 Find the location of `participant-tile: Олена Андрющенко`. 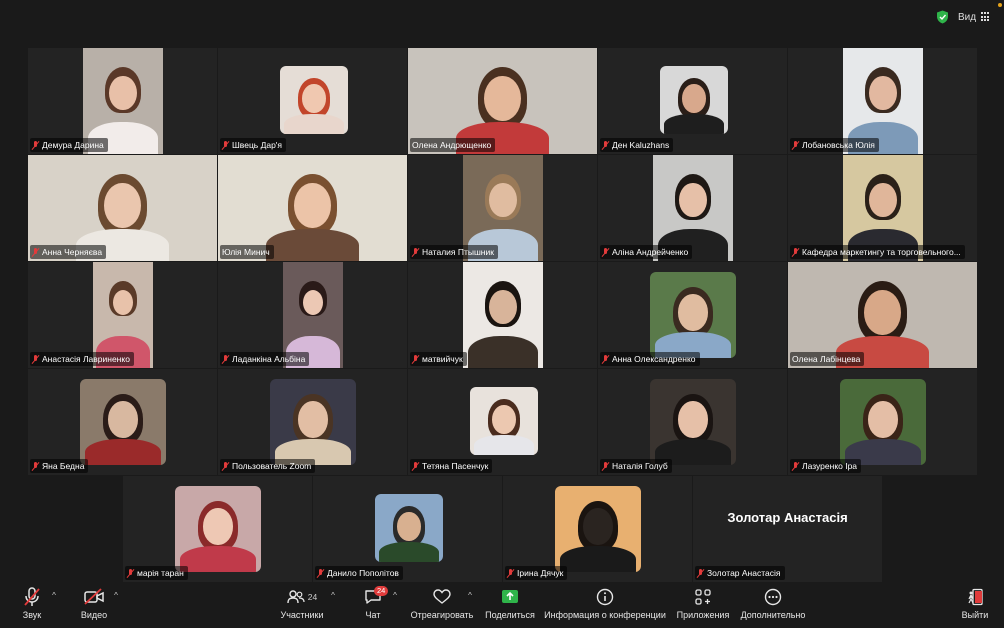

participant-tile: Олена Андрющенко is located at coordinates (502, 101).